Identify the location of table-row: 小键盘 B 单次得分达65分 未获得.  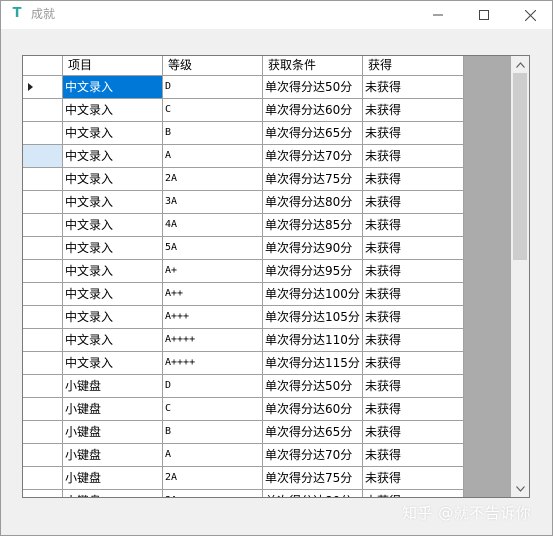
(243, 432).